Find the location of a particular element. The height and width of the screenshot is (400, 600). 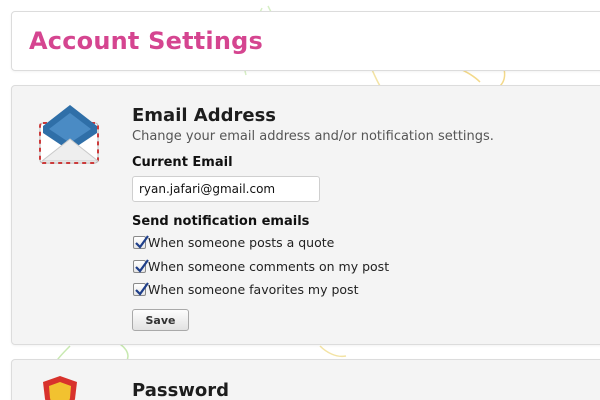

notify-quote-label: When someone posts a quote is located at coordinates (241, 242).